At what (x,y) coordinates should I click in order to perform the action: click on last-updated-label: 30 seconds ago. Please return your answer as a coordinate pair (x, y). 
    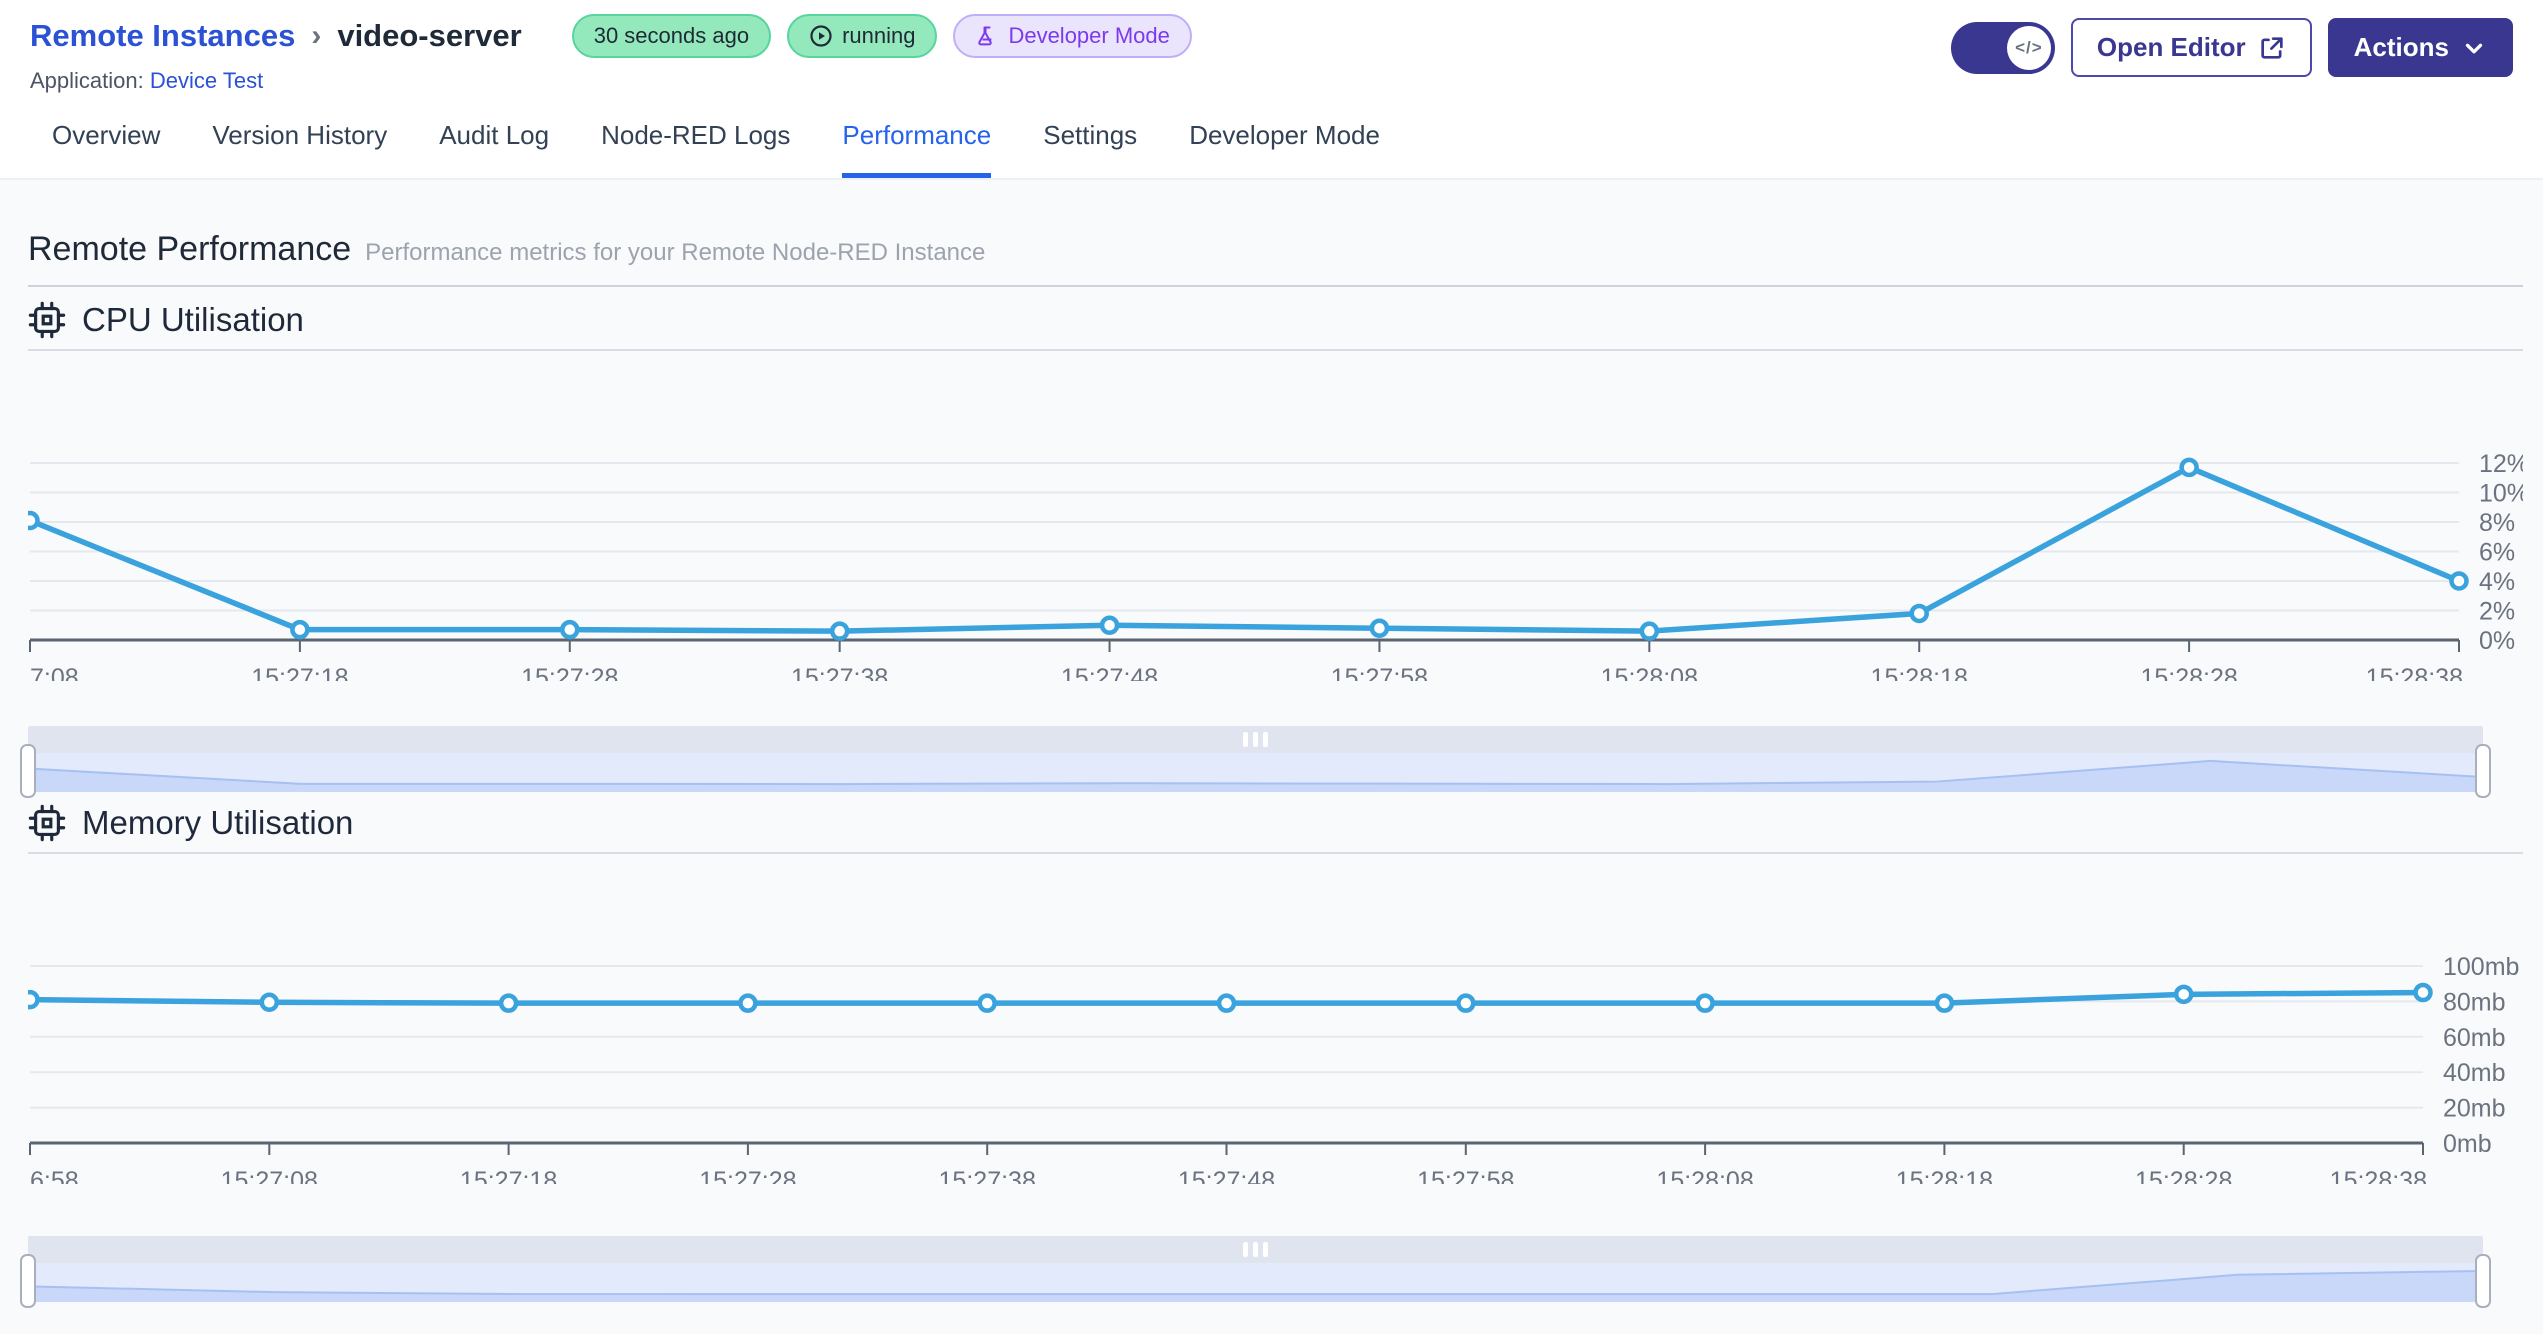
    Looking at the image, I should click on (671, 35).